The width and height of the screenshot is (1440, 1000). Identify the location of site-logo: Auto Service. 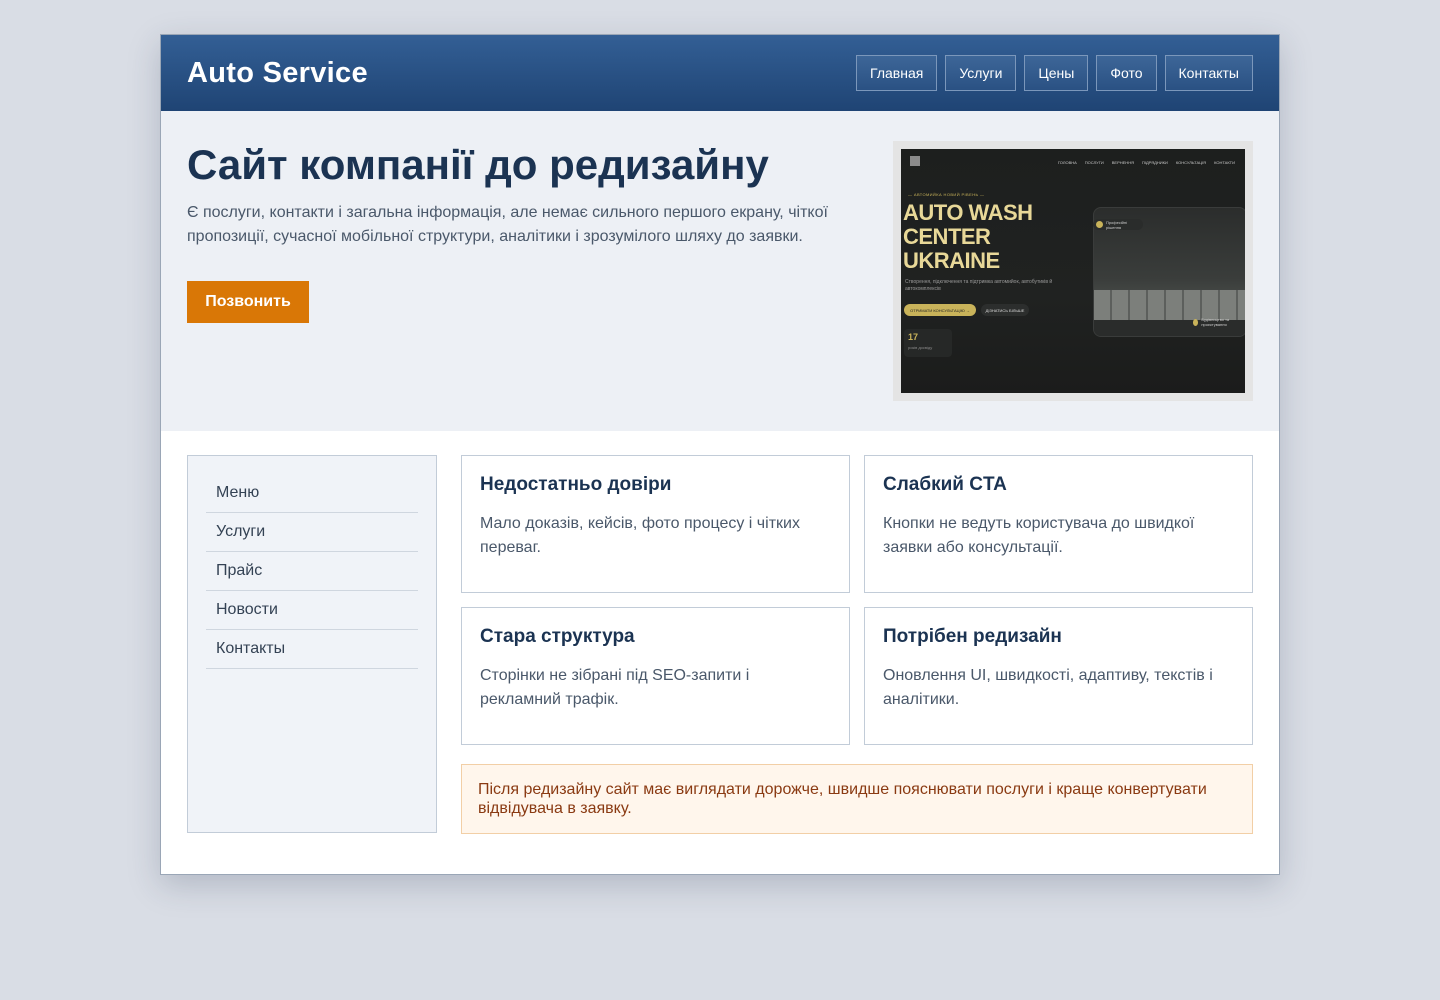
(277, 73).